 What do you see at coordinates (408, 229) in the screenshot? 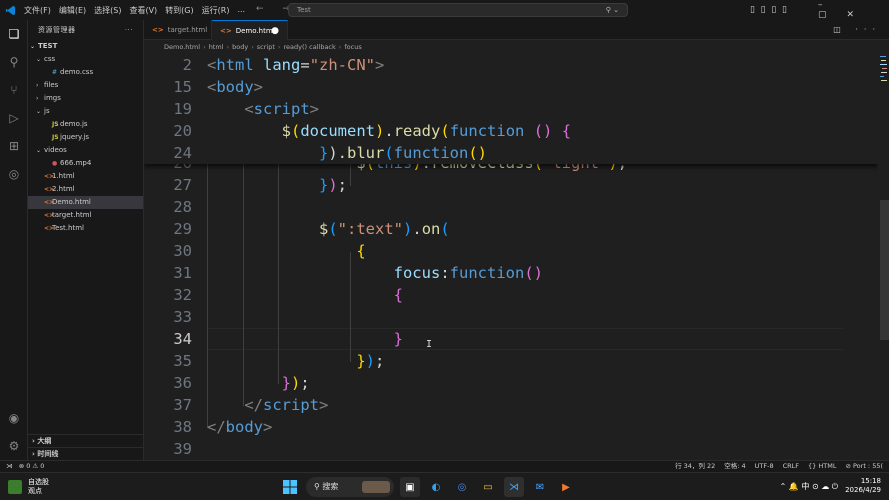
I see `code-token: )` at bounding box center [408, 229].